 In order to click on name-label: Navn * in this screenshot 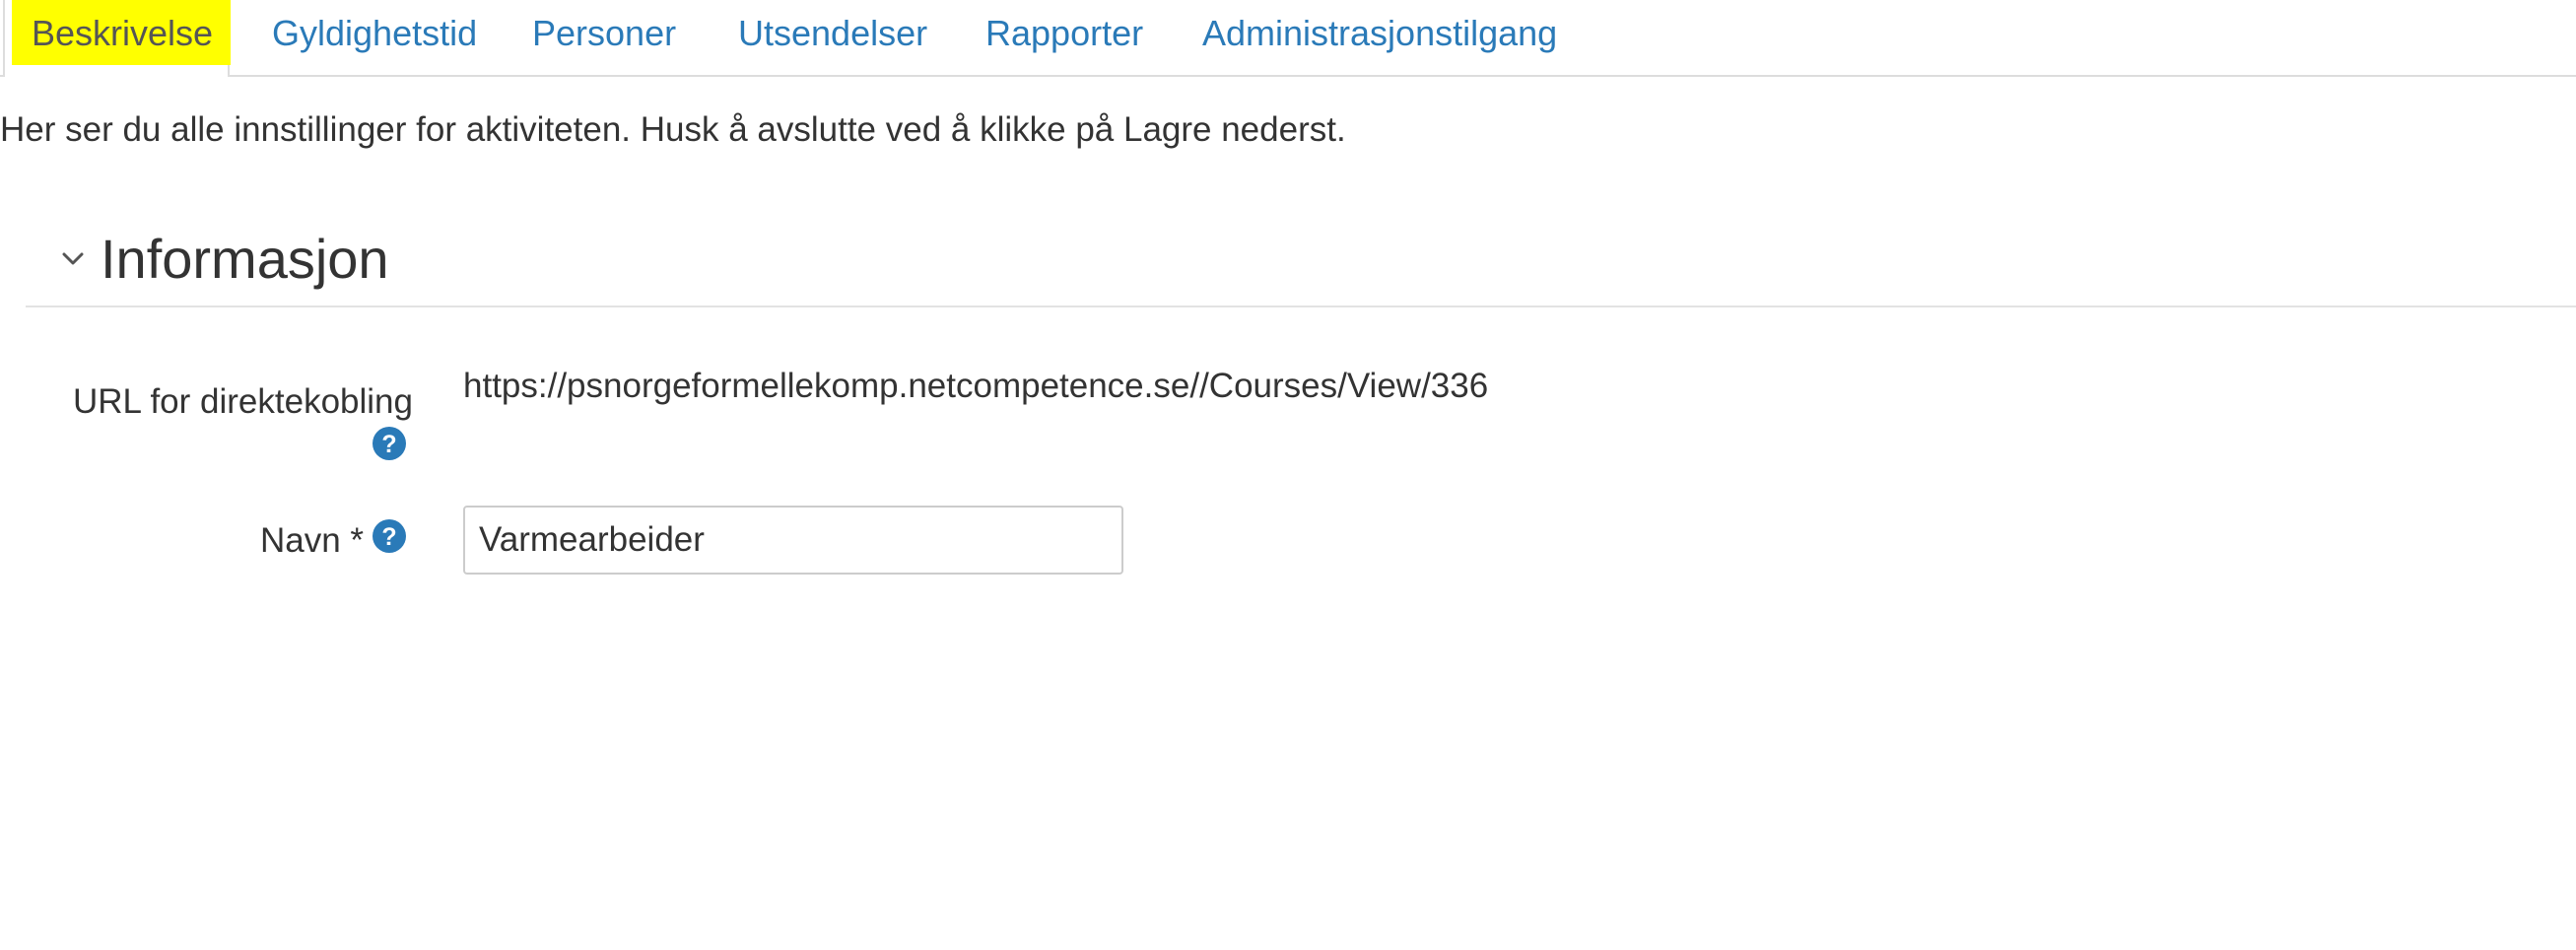, I will do `click(312, 540)`.